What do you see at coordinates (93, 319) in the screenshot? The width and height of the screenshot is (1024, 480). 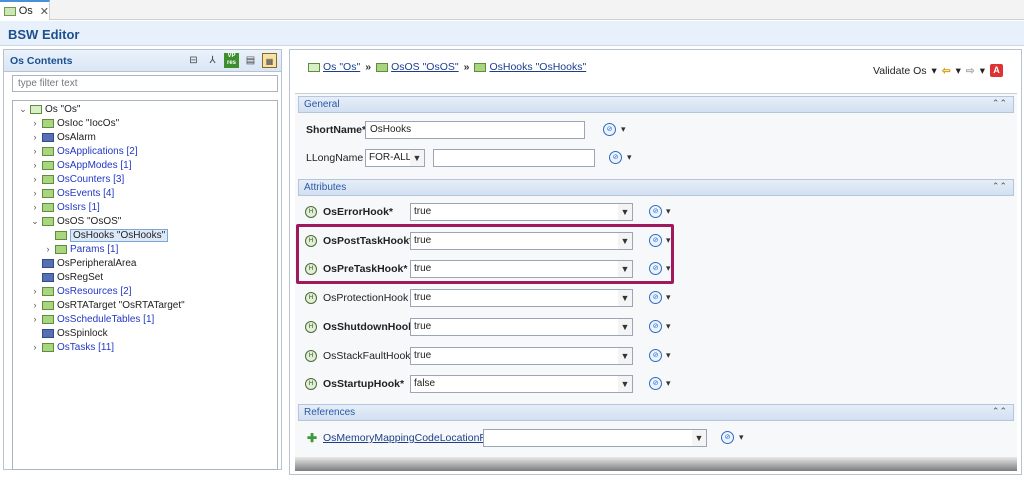 I see `tree-item-osscheduletables: › OsScheduleTables [1]` at bounding box center [93, 319].